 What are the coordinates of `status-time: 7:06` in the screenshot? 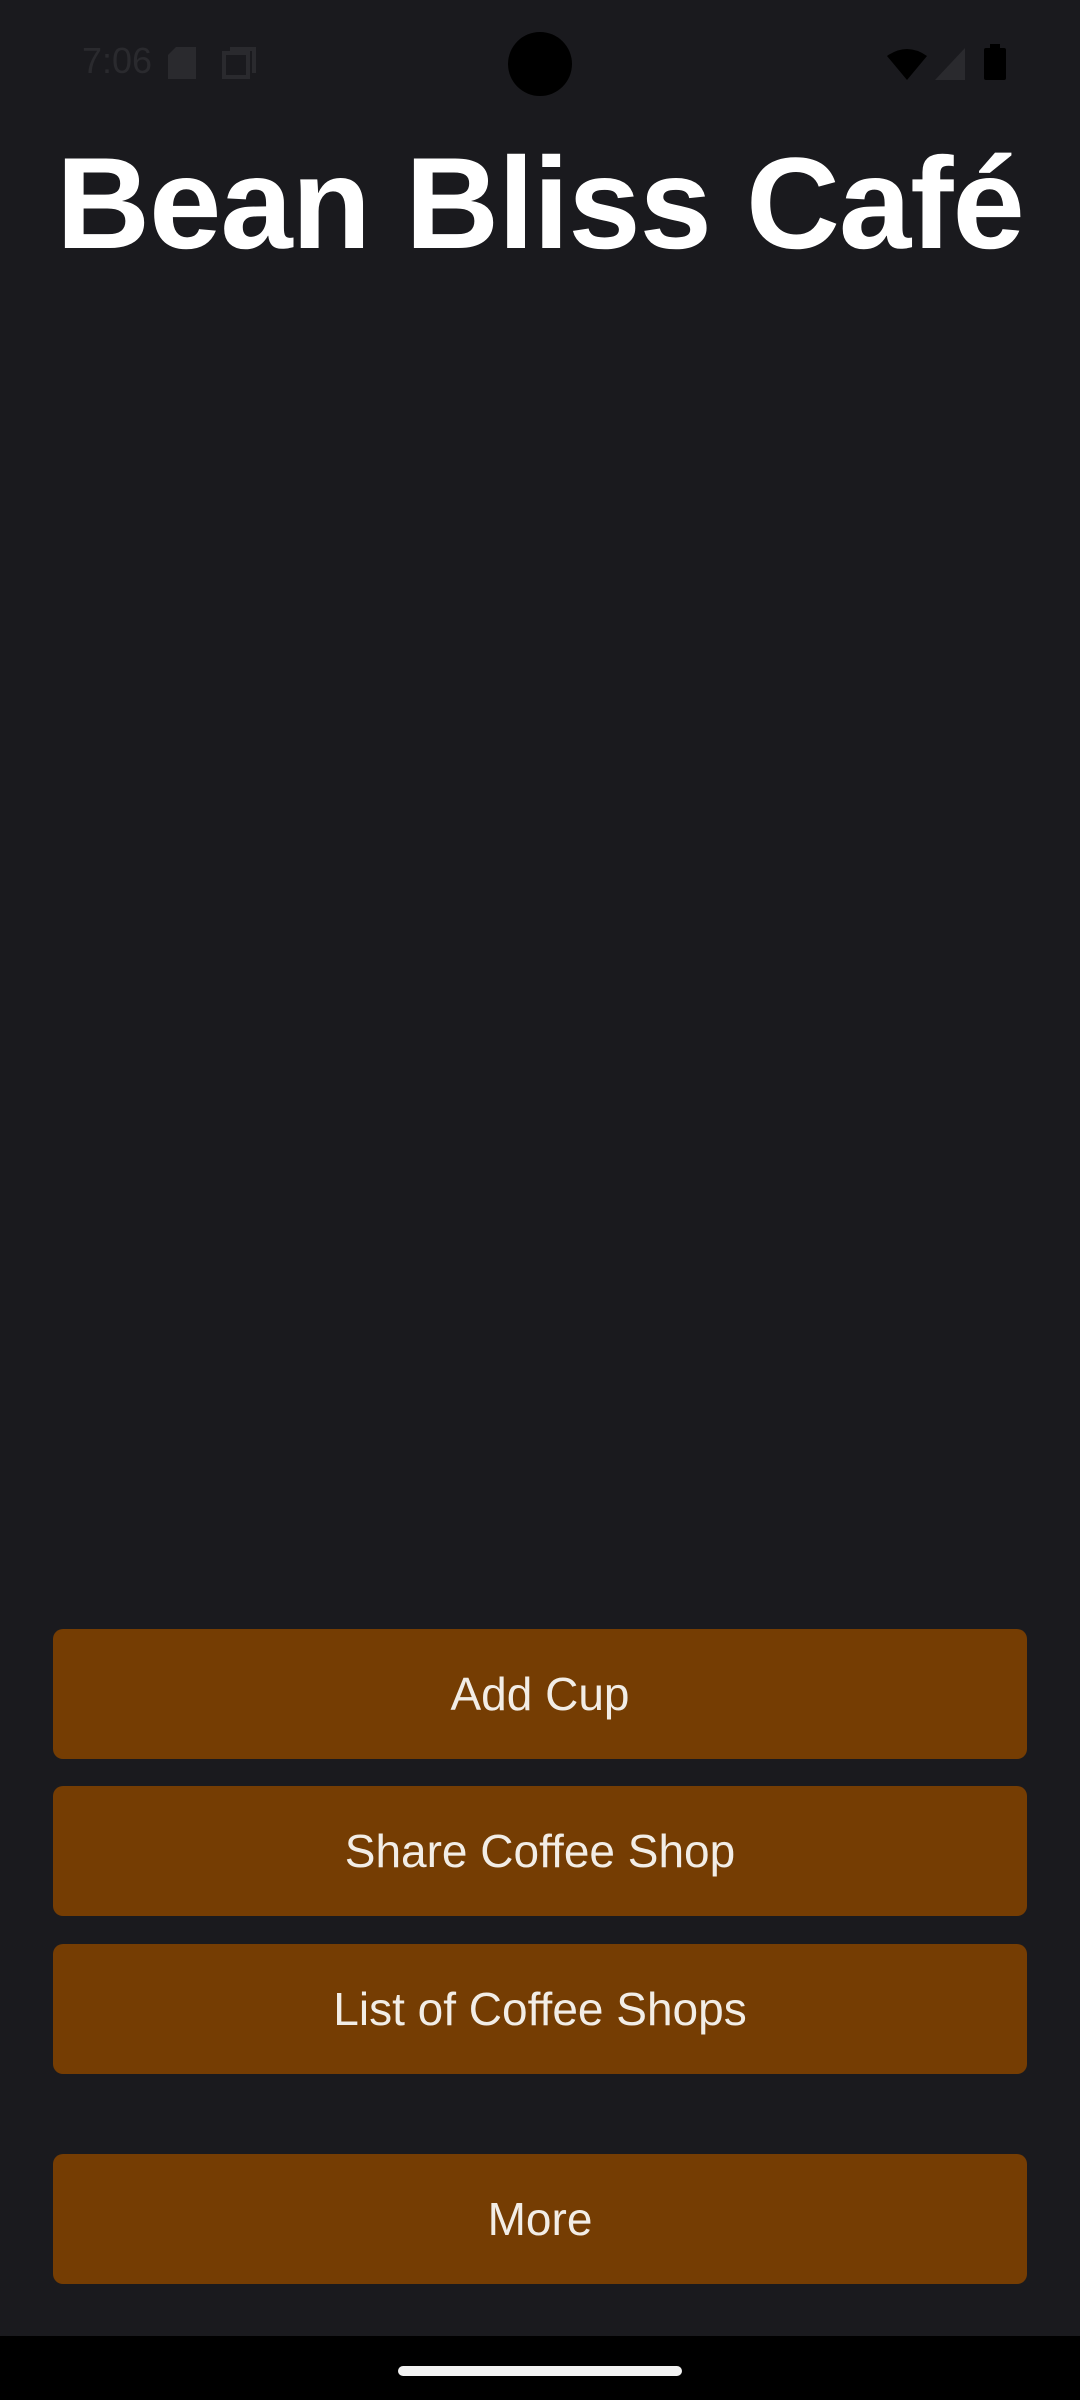 It's located at (117, 60).